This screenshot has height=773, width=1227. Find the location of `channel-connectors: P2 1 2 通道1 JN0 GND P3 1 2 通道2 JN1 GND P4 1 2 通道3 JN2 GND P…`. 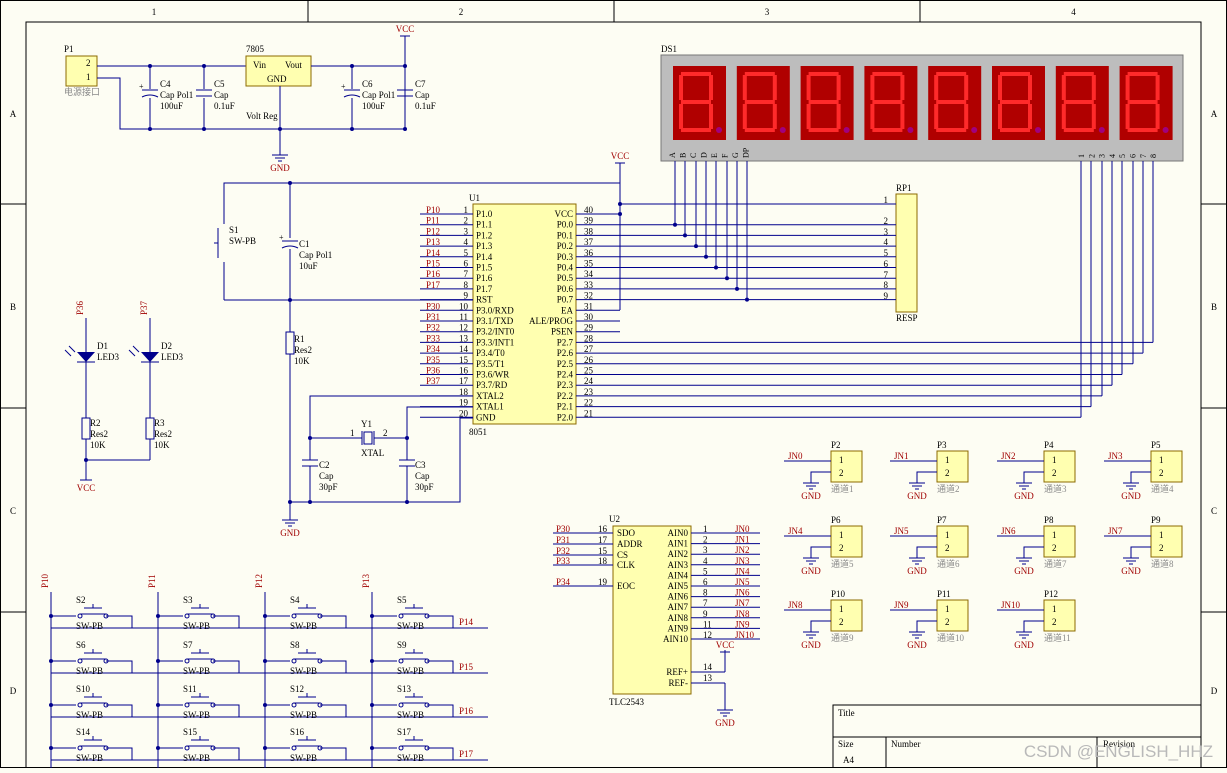

channel-connectors: P2 1 2 通道1 JN0 GND P3 1 2 通道2 JN1 GND P4 1 2 通道3 JN2 GND P… is located at coordinates (983, 545).